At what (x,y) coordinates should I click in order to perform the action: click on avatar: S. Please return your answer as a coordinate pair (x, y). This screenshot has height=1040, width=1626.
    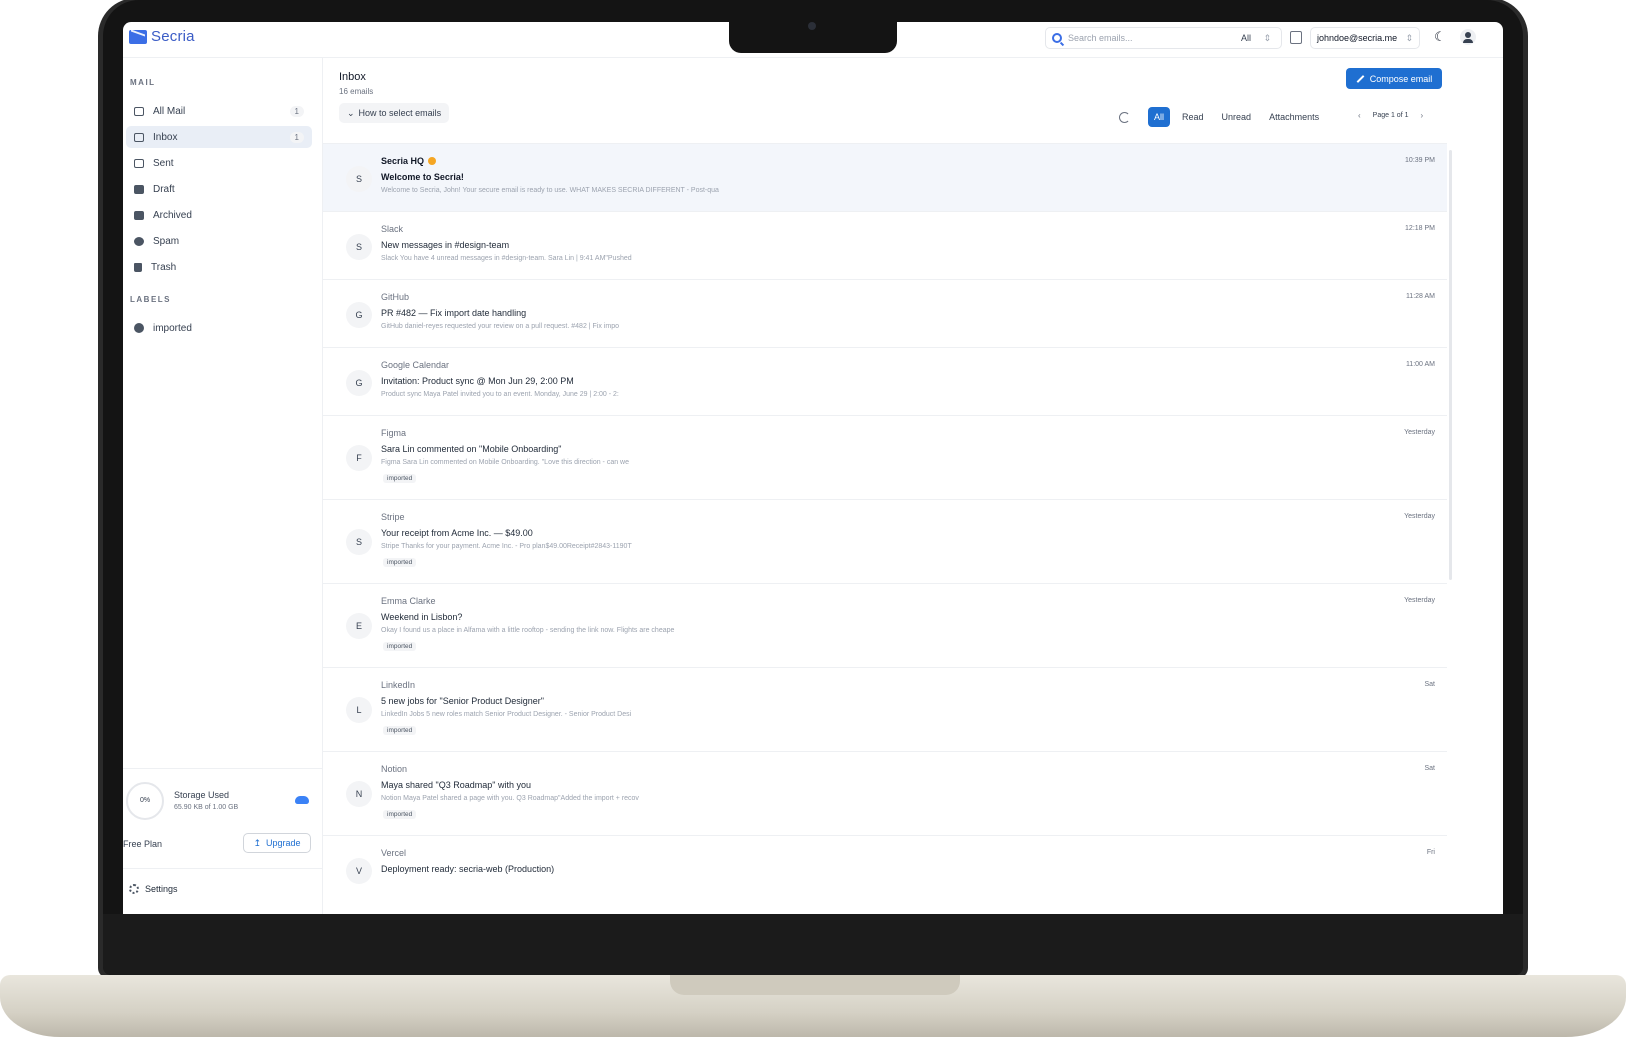
    Looking at the image, I should click on (359, 542).